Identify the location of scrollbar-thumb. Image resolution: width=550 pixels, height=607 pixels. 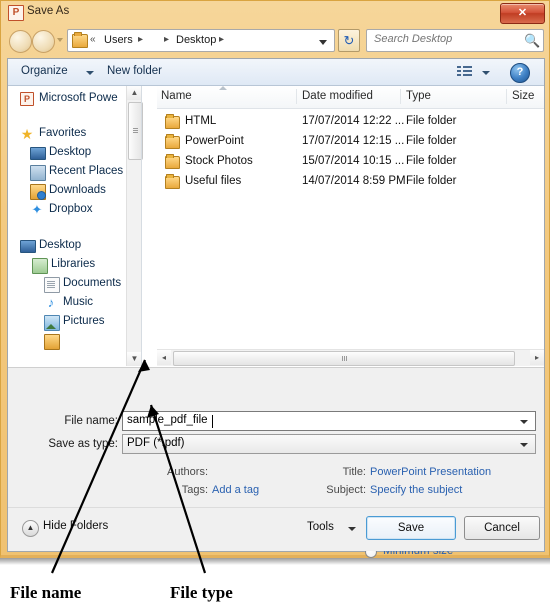
(344, 358).